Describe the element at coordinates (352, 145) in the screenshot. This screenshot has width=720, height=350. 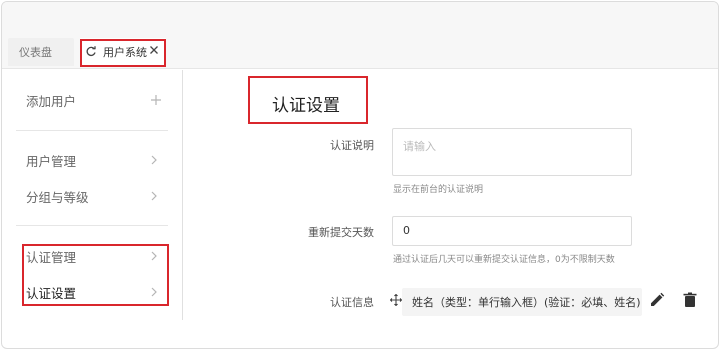
I see `description-label: 认证说明` at that location.